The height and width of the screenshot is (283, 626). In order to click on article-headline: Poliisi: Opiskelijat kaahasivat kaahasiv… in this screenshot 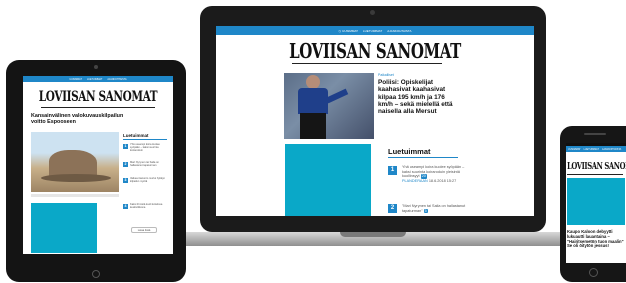, I will do `click(419, 97)`.